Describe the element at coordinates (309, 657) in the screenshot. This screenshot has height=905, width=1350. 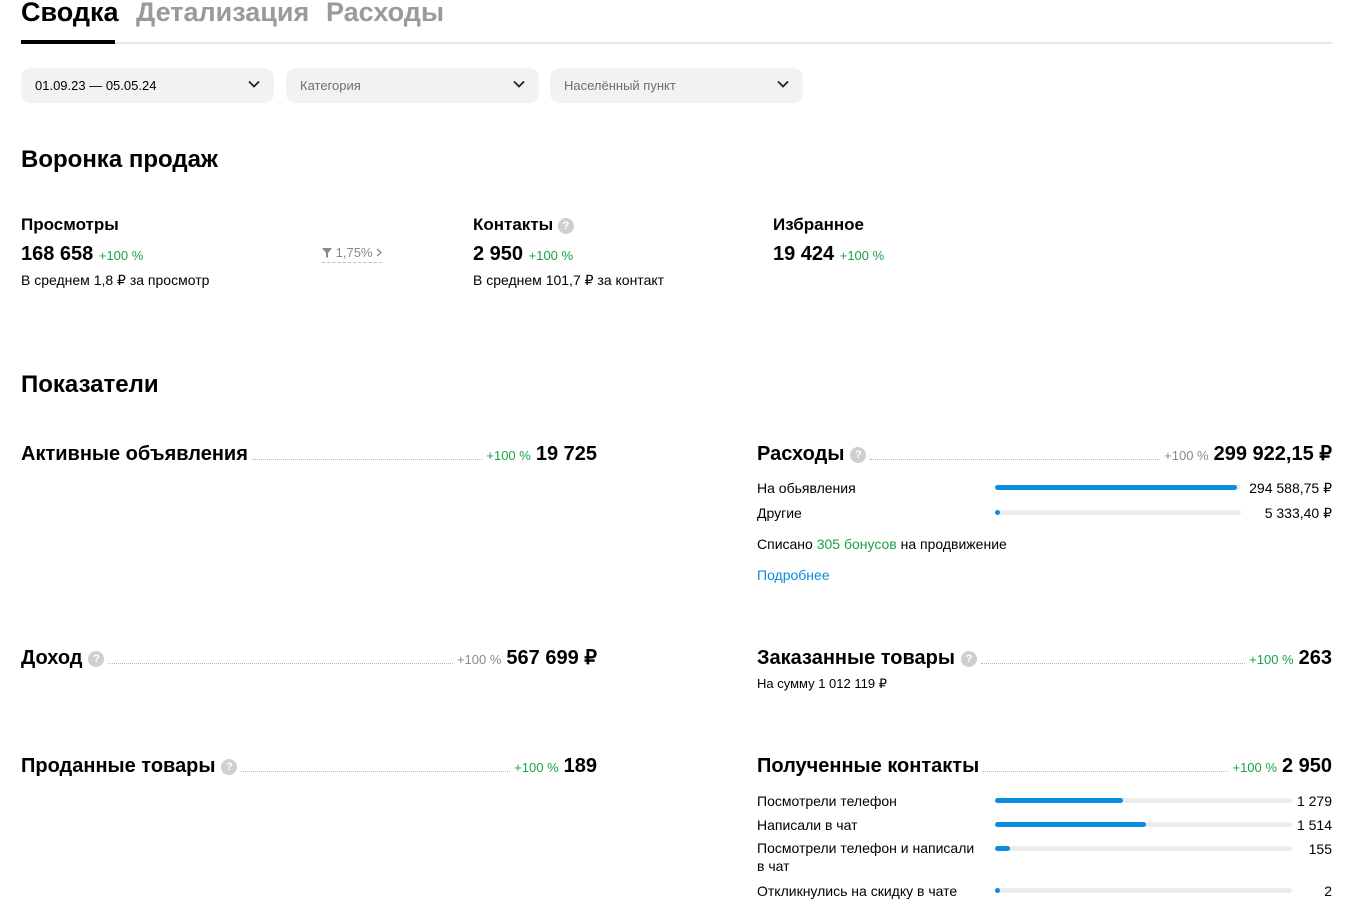
I see `income-metric: Доход ? +100 % 567 699 ₽` at that location.